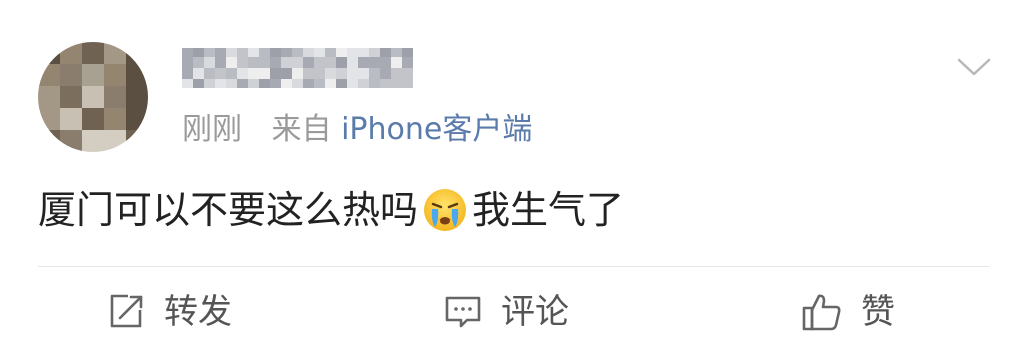 The width and height of the screenshot is (1025, 355). I want to click on repost-button: 转发, so click(169, 312).